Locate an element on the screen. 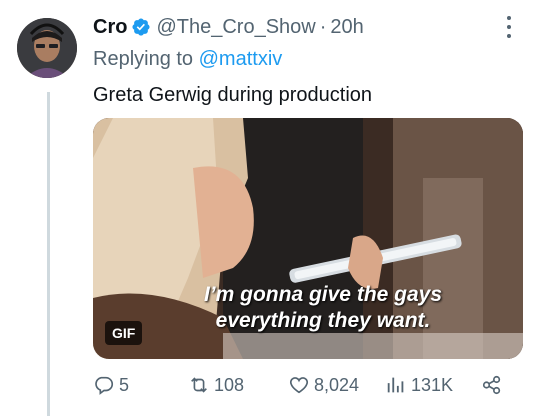 The image size is (540, 416). action-bar: 5 108 8,024 131K is located at coordinates (303, 389).